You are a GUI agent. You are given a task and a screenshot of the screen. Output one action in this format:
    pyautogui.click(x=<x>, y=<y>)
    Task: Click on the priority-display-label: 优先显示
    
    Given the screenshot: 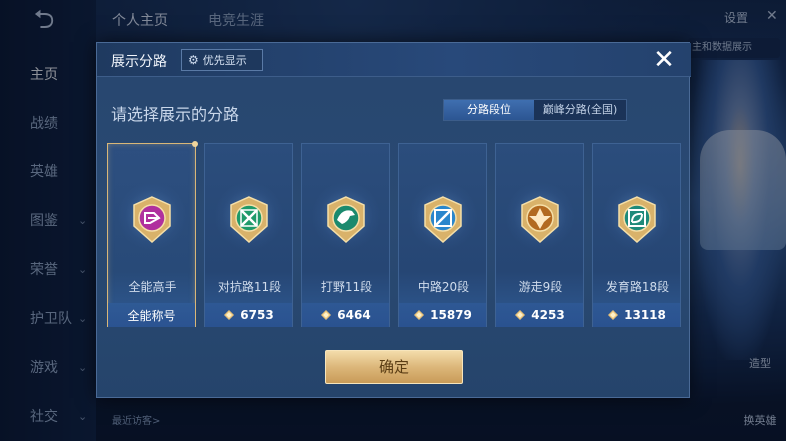 What is the action you would take?
    pyautogui.click(x=224, y=60)
    